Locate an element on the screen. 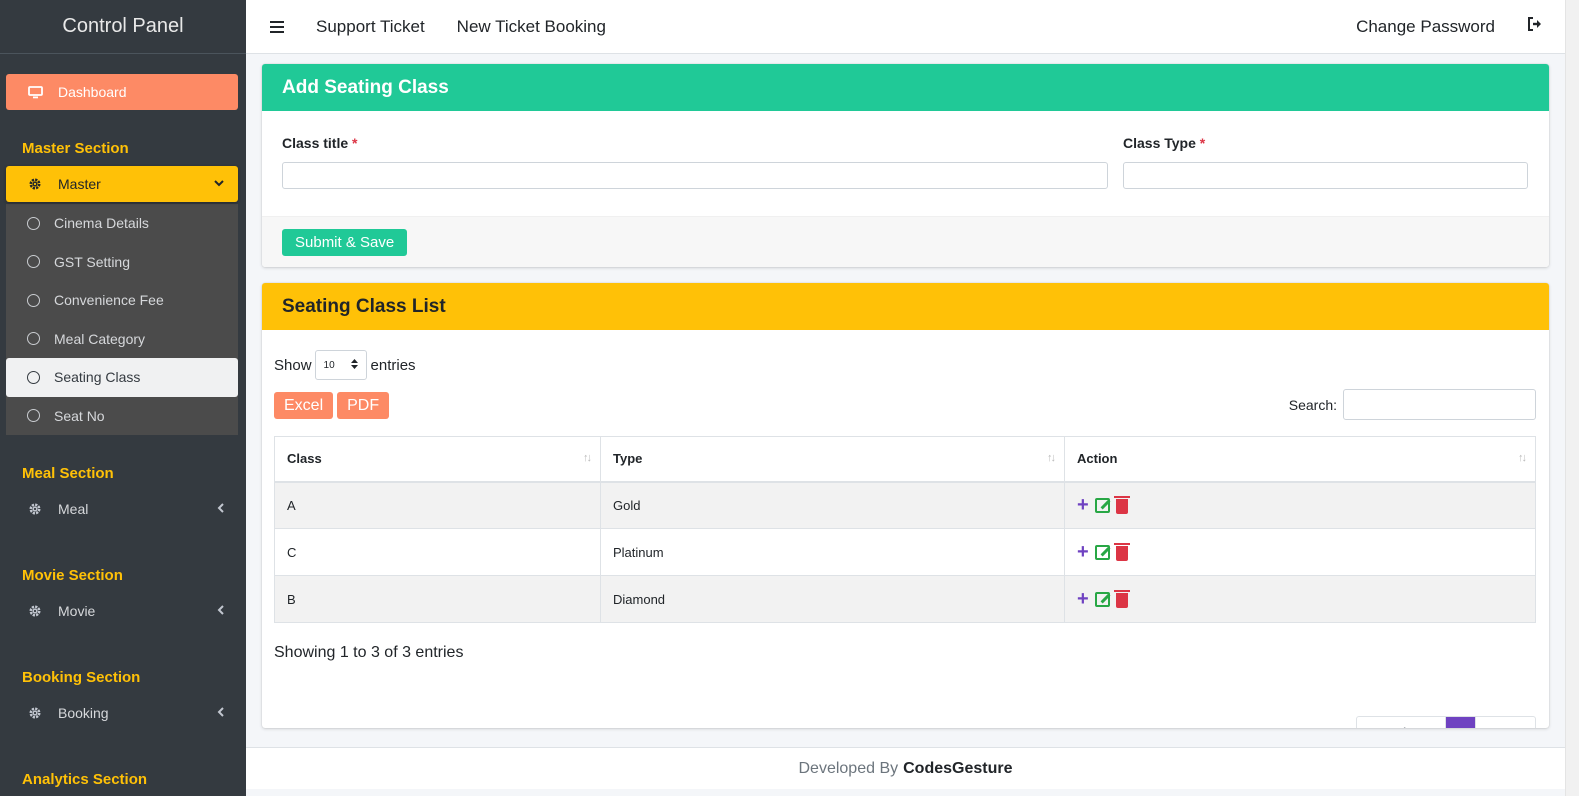  sidebar-item-meal: Meal is located at coordinates (122, 509).